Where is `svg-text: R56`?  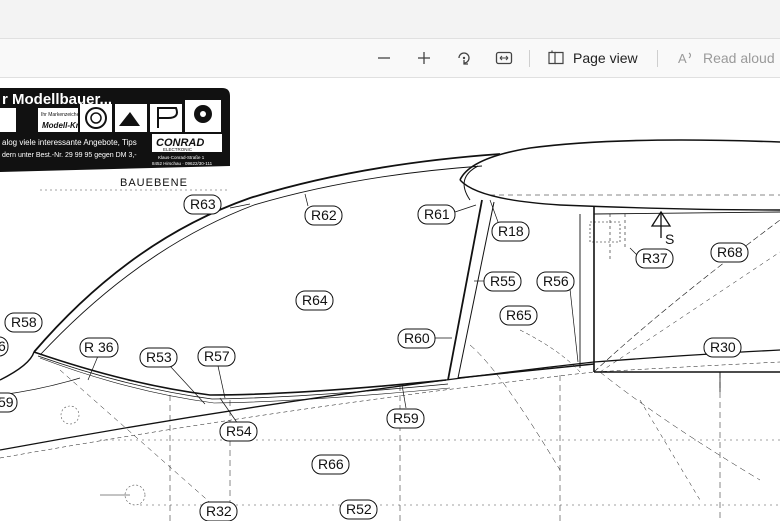
svg-text: R56 is located at coordinates (556, 281).